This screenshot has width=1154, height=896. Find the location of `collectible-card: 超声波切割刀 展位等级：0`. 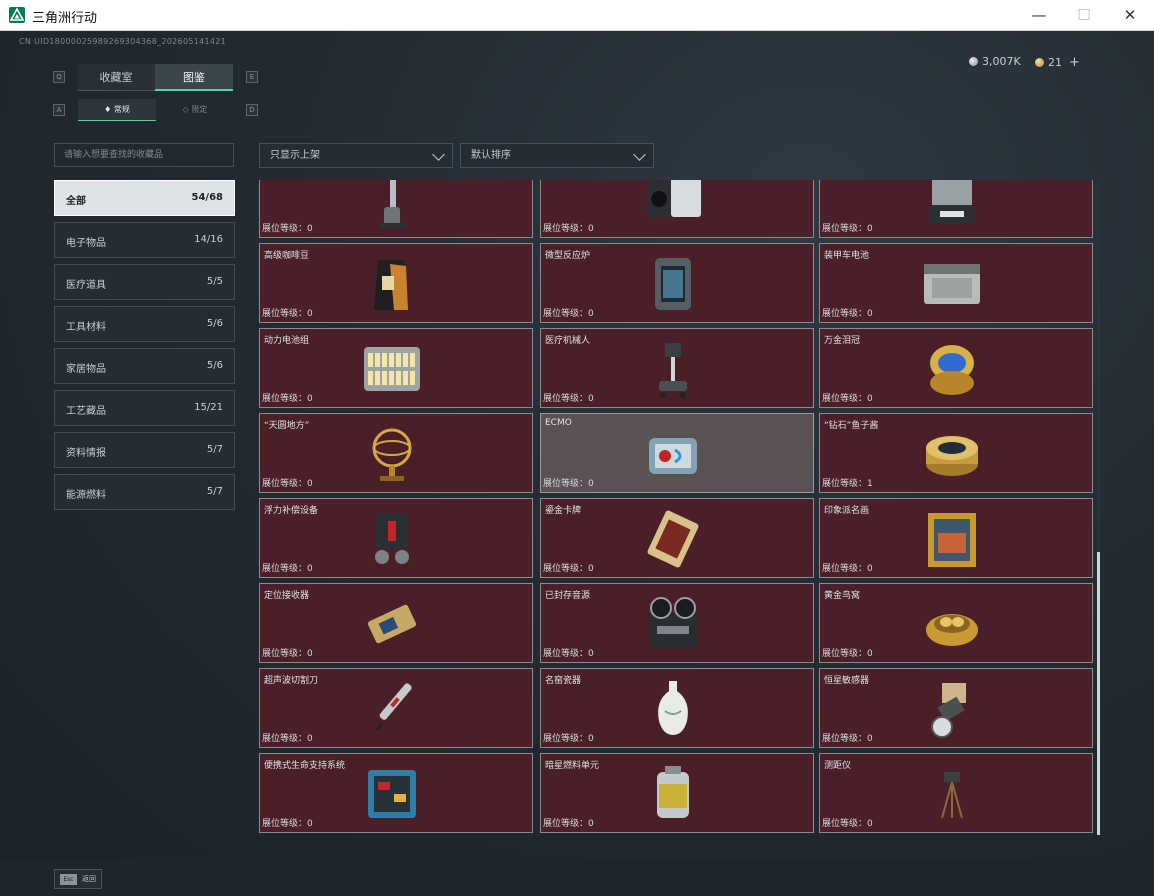

collectible-card: 超声波切割刀 展位等级：0 is located at coordinates (396, 708).